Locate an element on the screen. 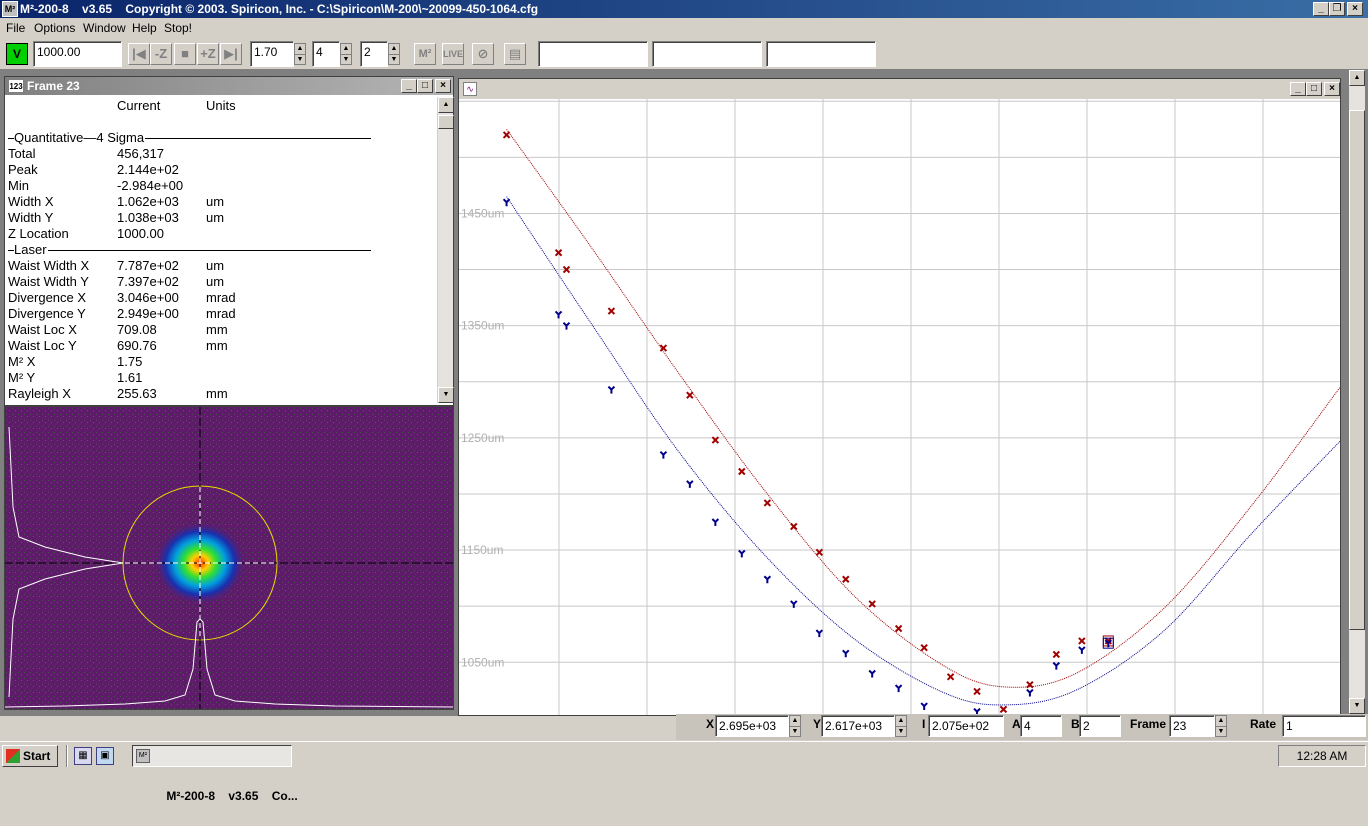  app-icon: M² is located at coordinates (10, 9).